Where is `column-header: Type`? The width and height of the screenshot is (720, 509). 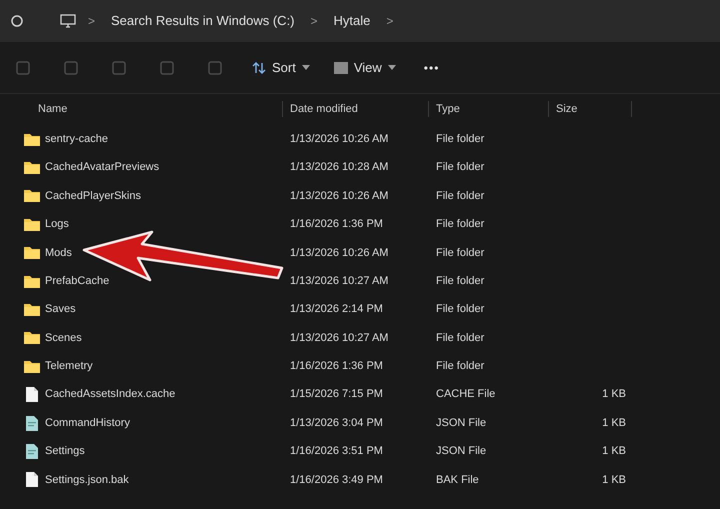 column-header: Type is located at coordinates (488, 109).